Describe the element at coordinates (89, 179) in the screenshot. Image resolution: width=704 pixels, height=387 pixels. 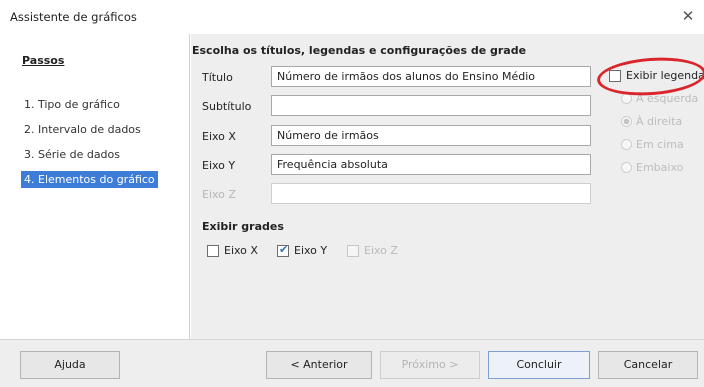
I see `step-chart-elements: 4. Elementos do gráfico` at that location.